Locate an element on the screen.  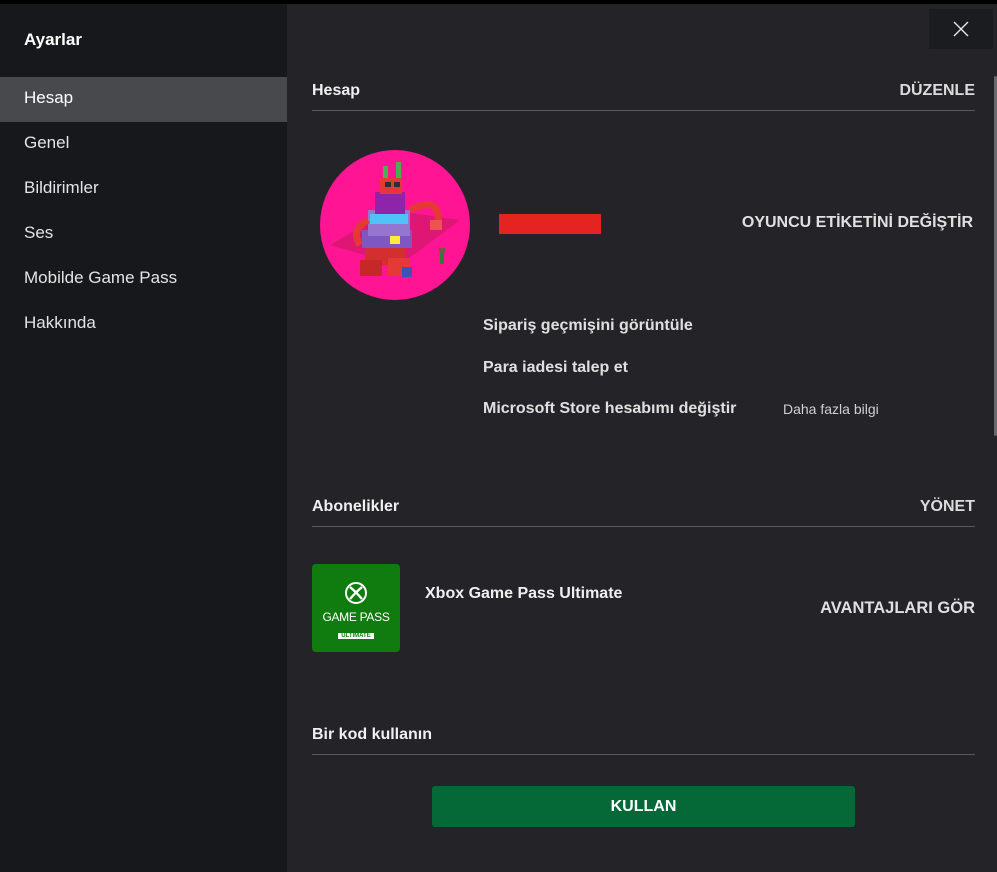
more-info-link: Daha fazla bilgi is located at coordinates (831, 409).